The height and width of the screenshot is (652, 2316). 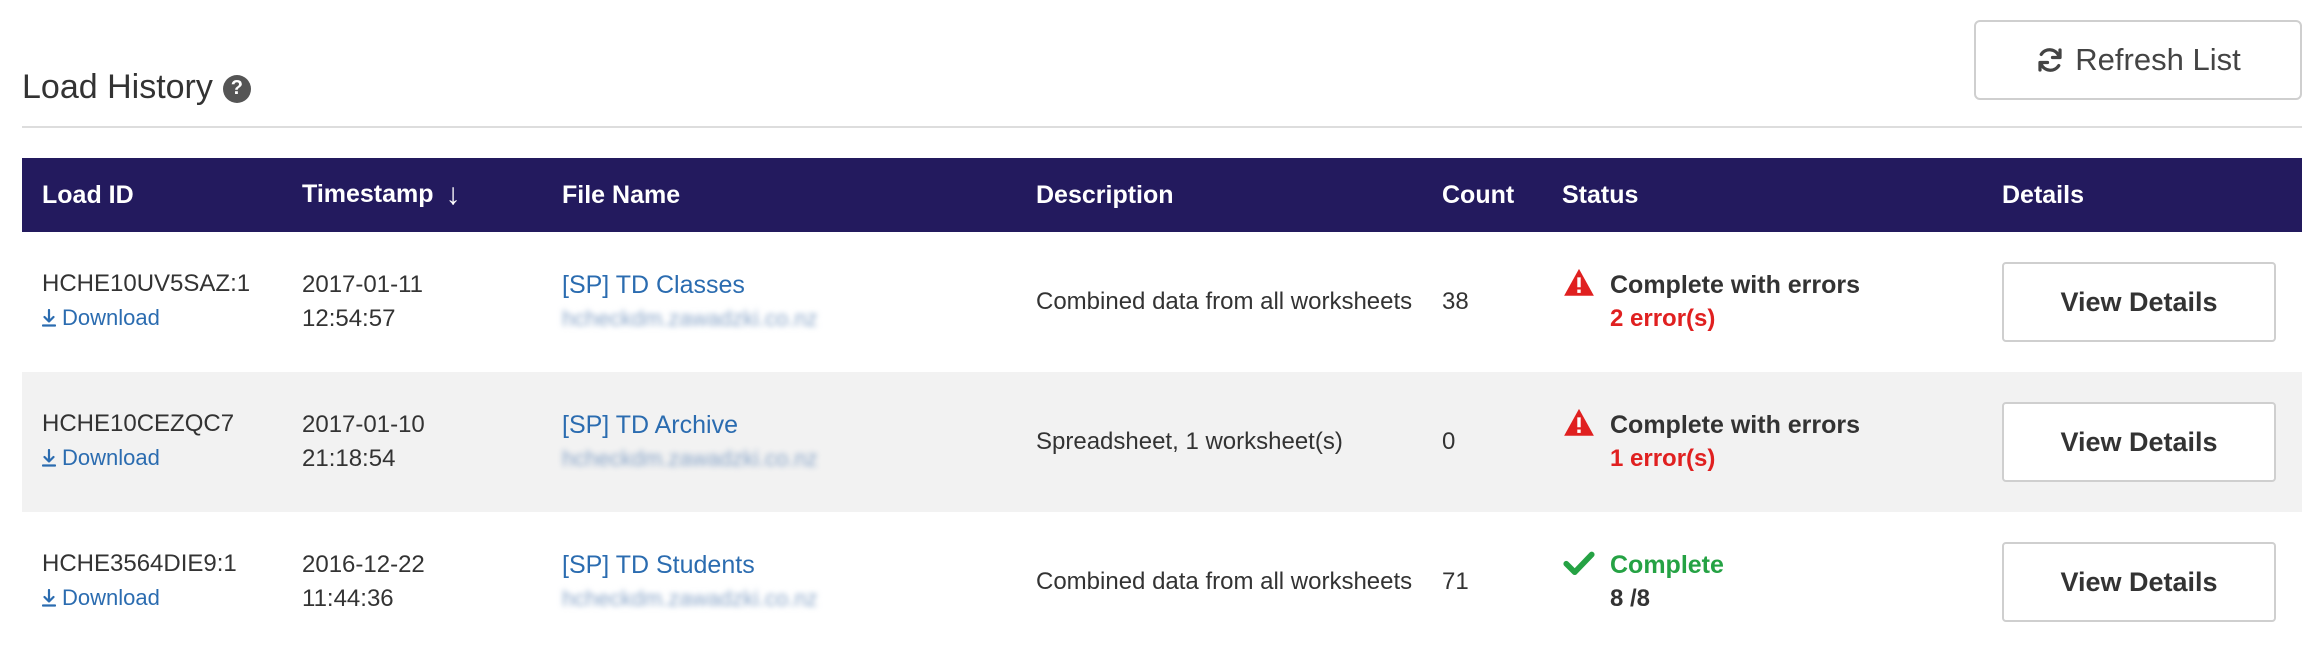 I want to click on load-id-cell: HCHE10UV5SAZ:1 Download, so click(x=152, y=302).